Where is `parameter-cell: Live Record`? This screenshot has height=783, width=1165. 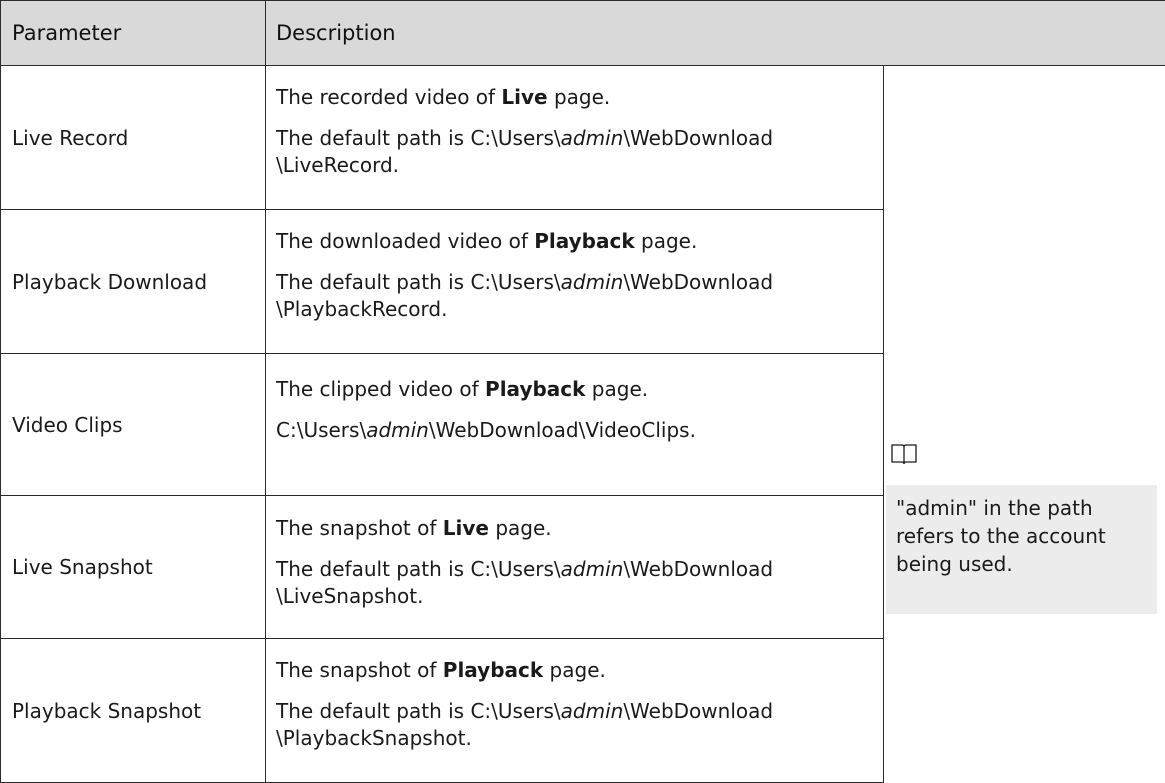
parameter-cell: Live Record is located at coordinates (70, 137).